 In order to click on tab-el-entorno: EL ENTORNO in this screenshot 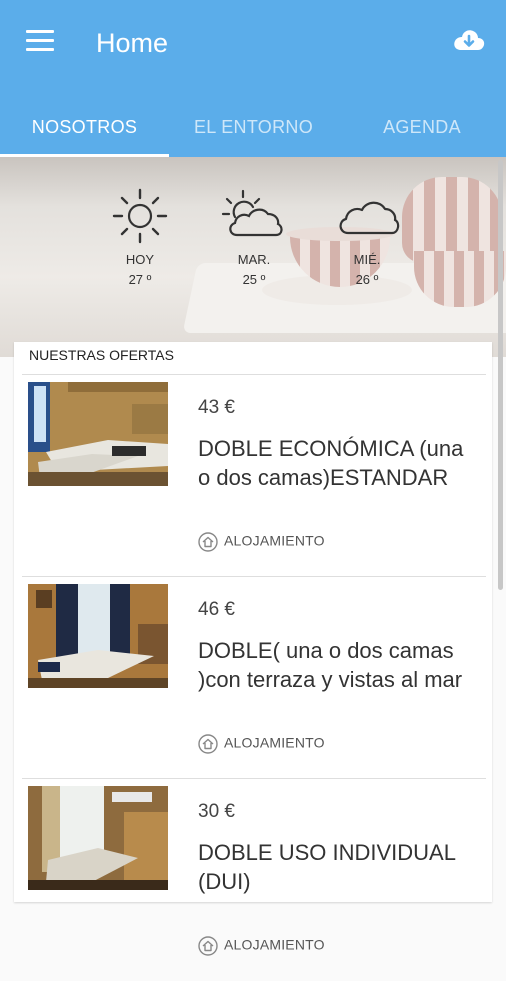, I will do `click(253, 132)`.